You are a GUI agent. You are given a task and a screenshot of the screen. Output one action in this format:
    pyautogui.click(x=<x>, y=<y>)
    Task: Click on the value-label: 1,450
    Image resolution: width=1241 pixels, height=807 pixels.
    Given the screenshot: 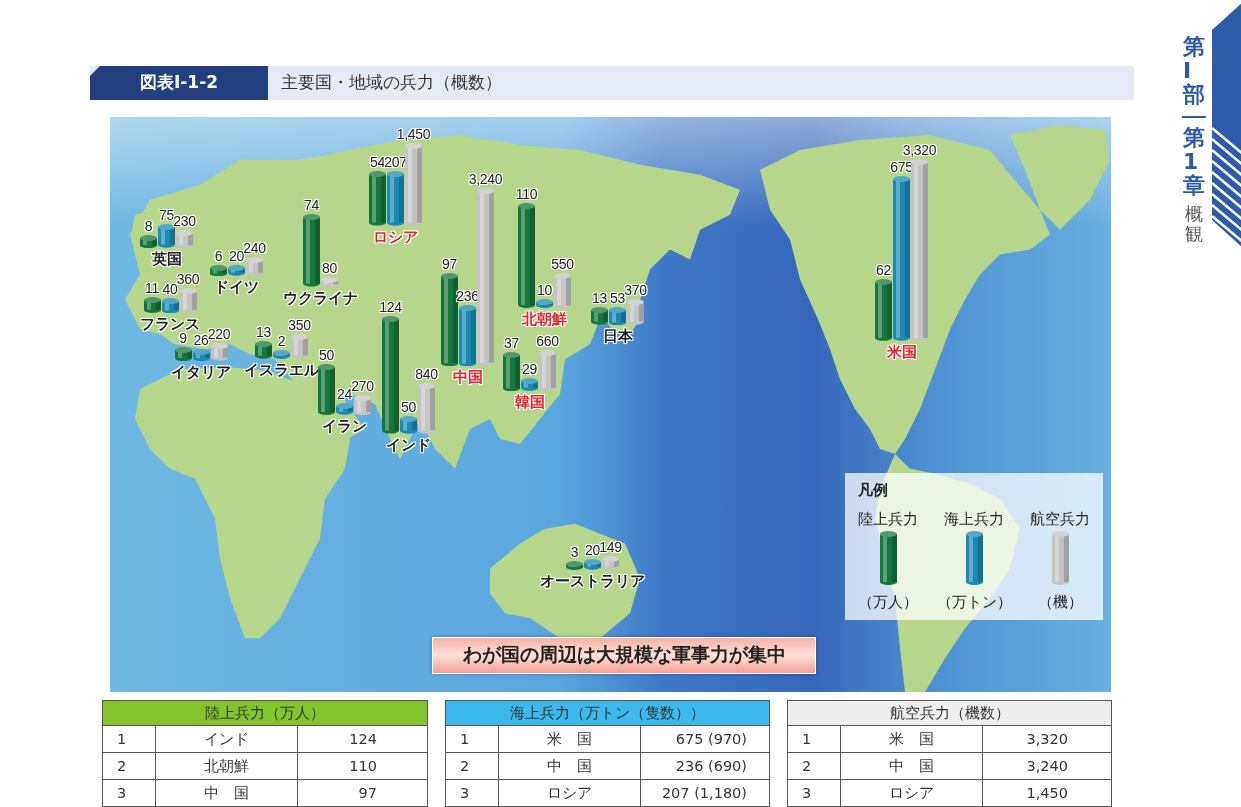 What is the action you would take?
    pyautogui.click(x=413, y=134)
    